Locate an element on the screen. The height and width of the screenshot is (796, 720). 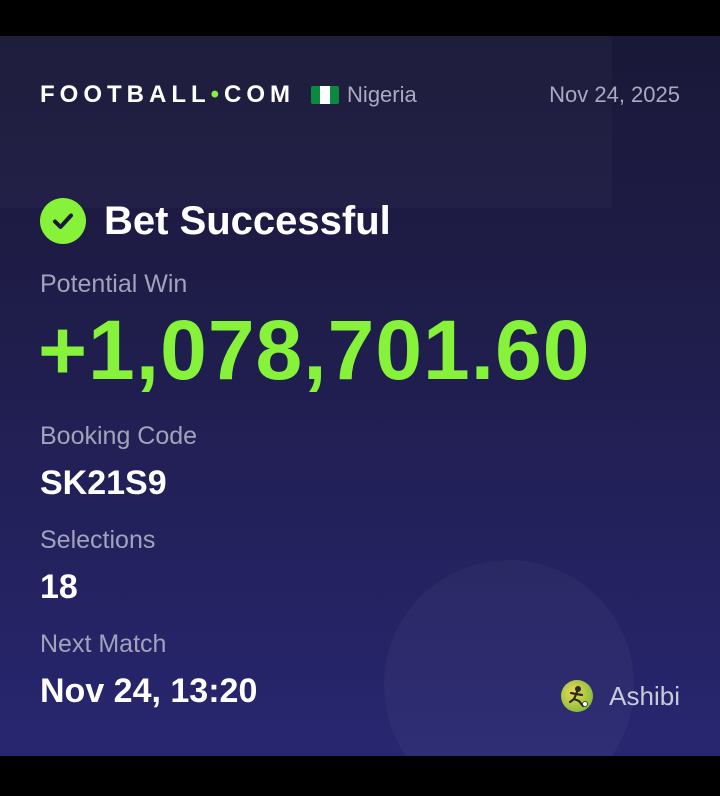
header: FOOTBALL•COM Nigeria Nov 24, 2025 is located at coordinates (360, 95).